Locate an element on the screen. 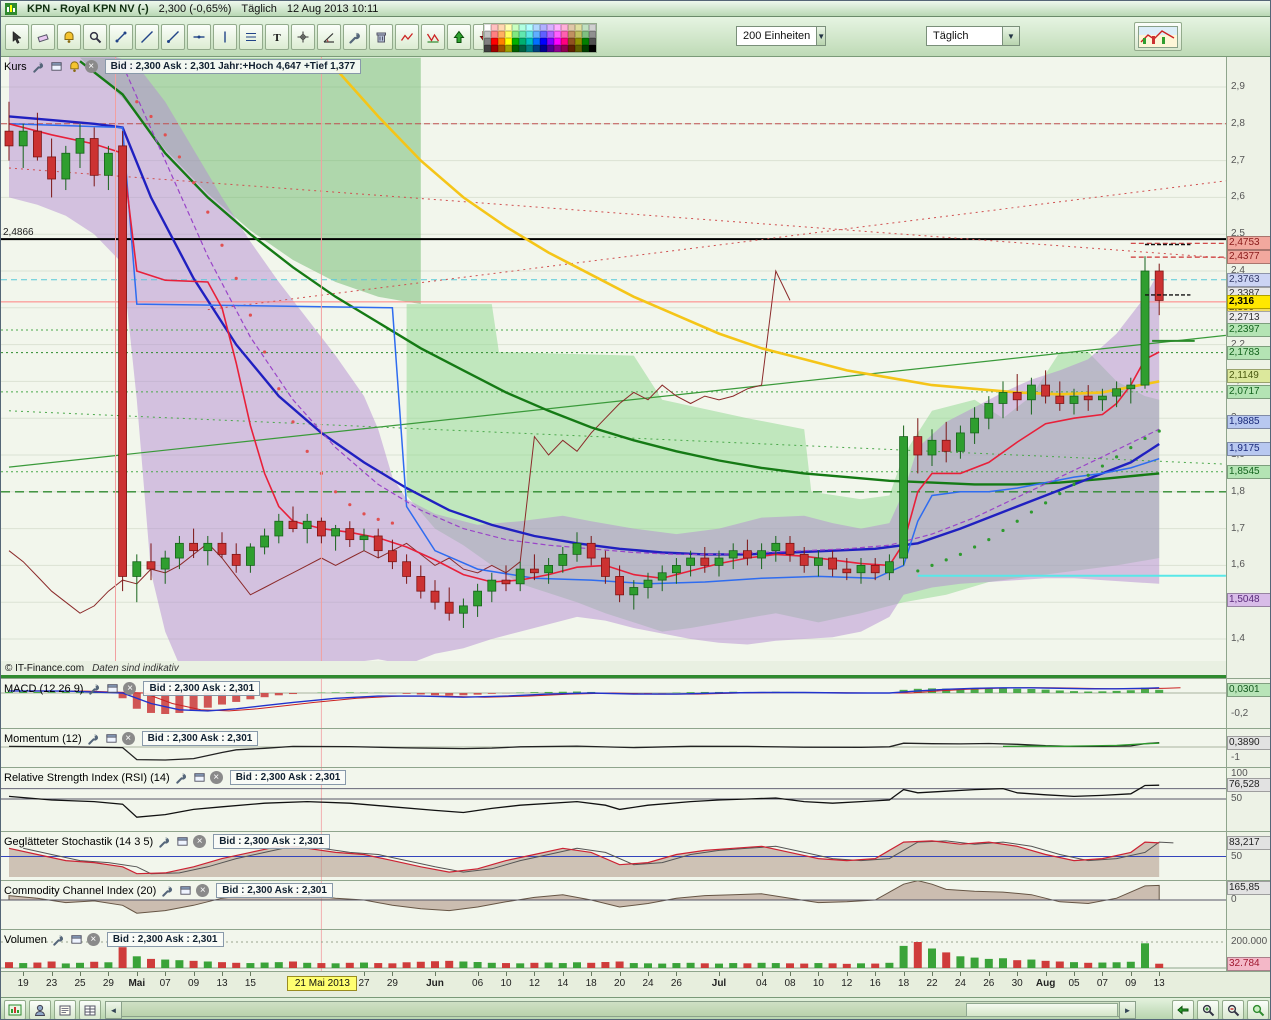 Image resolution: width=1271 pixels, height=1020 pixels. rsi-axis: 100 50 76,528 is located at coordinates (1248, 799).